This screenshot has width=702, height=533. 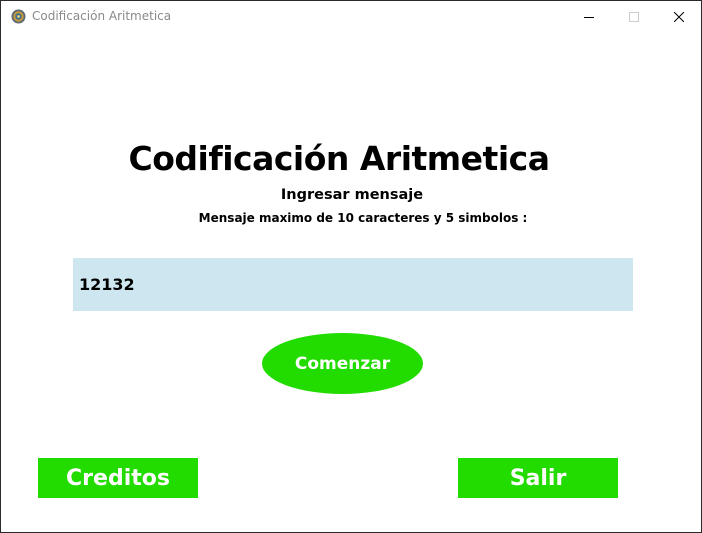 I want to click on exit-button: Salir, so click(x=538, y=478).